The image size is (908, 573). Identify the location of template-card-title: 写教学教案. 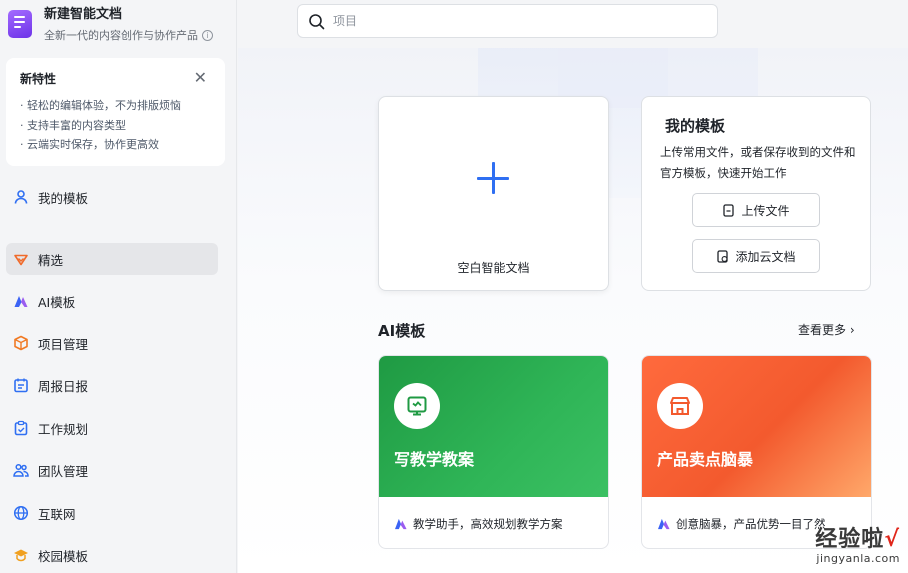
(434, 459).